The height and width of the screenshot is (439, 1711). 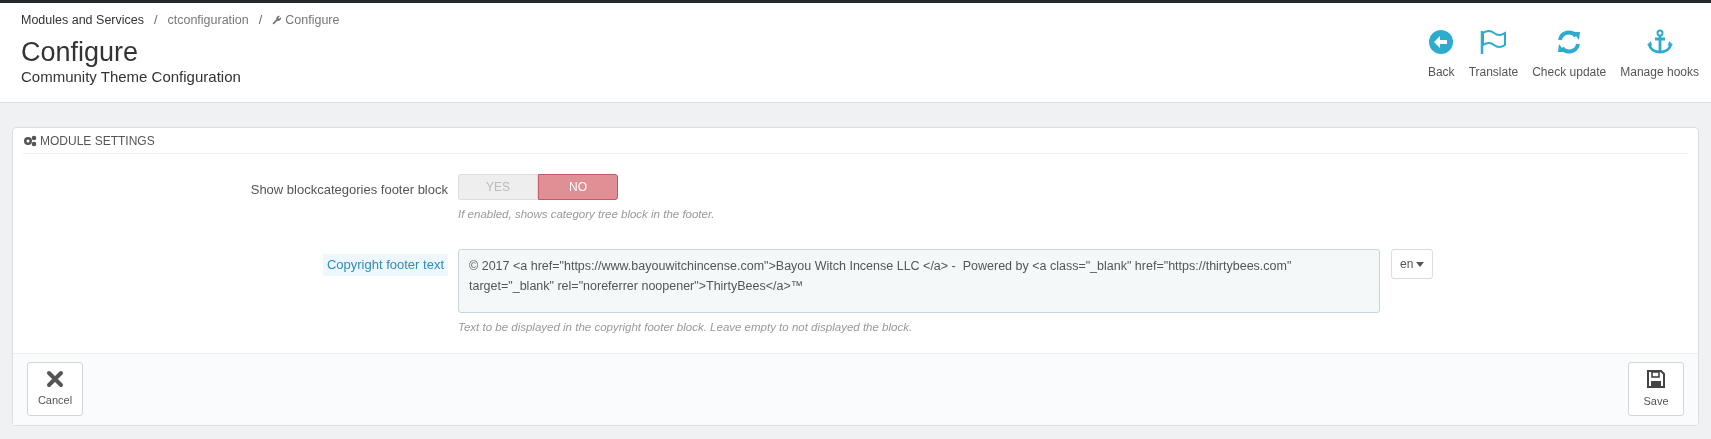 What do you see at coordinates (97, 141) in the screenshot?
I see `panel-title: MODULE SETTINGS` at bounding box center [97, 141].